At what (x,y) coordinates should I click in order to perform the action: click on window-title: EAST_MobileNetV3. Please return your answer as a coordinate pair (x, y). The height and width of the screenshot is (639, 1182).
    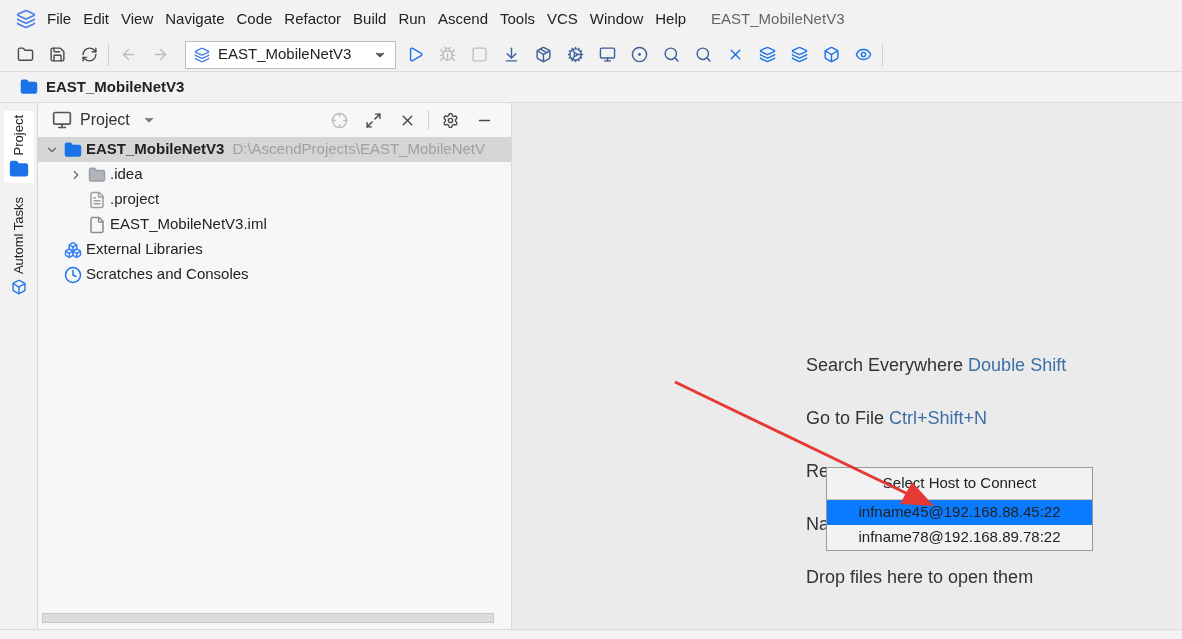
    Looking at the image, I should click on (778, 18).